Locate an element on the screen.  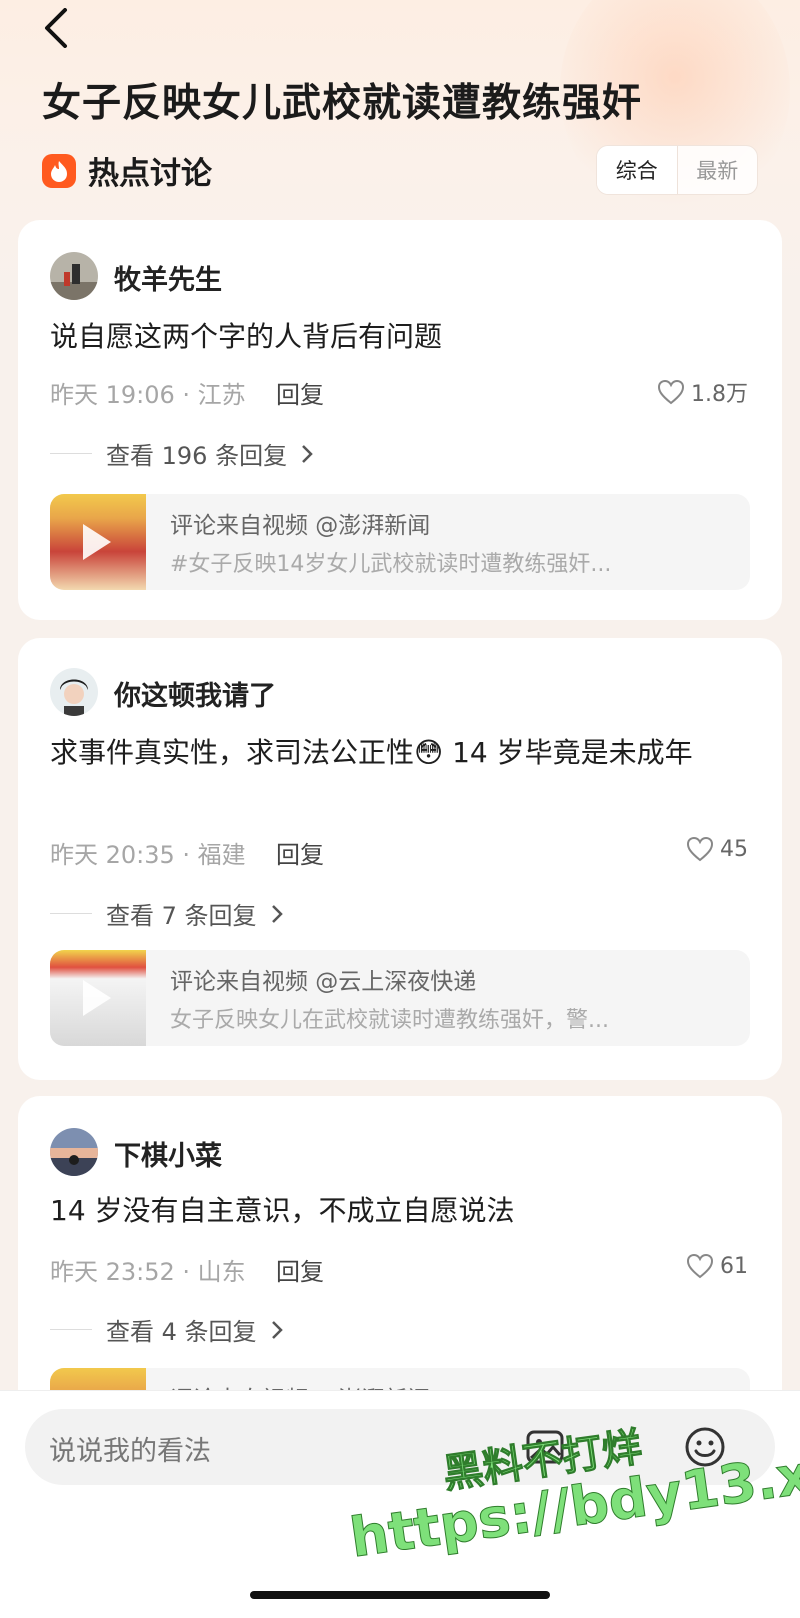
back-button is located at coordinates (56, 28).